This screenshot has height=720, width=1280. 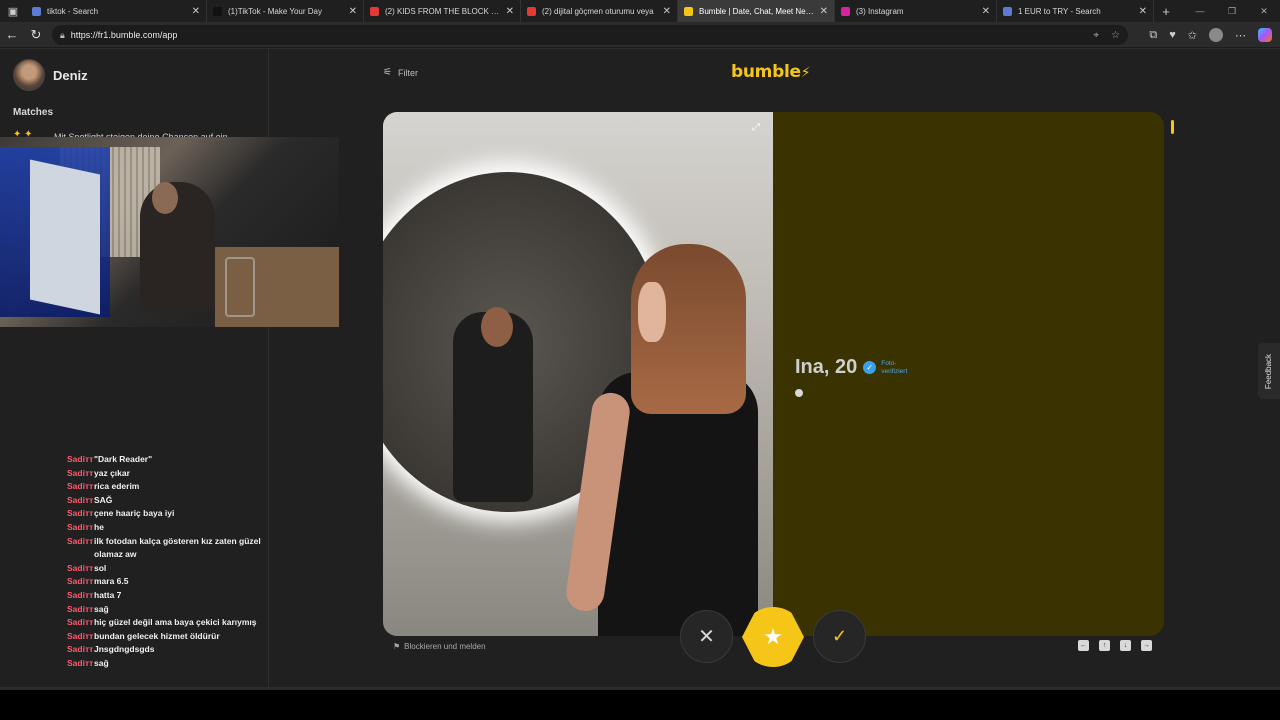 What do you see at coordinates (100, 567) in the screenshot?
I see `chat-text: sol` at bounding box center [100, 567].